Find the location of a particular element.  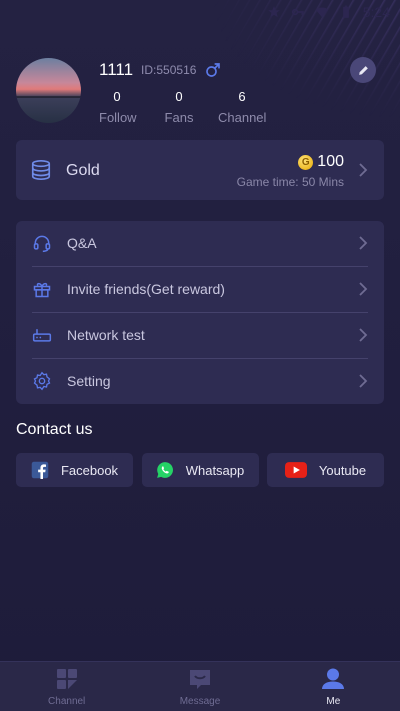

menu-item-setting: Setting is located at coordinates (200, 382).